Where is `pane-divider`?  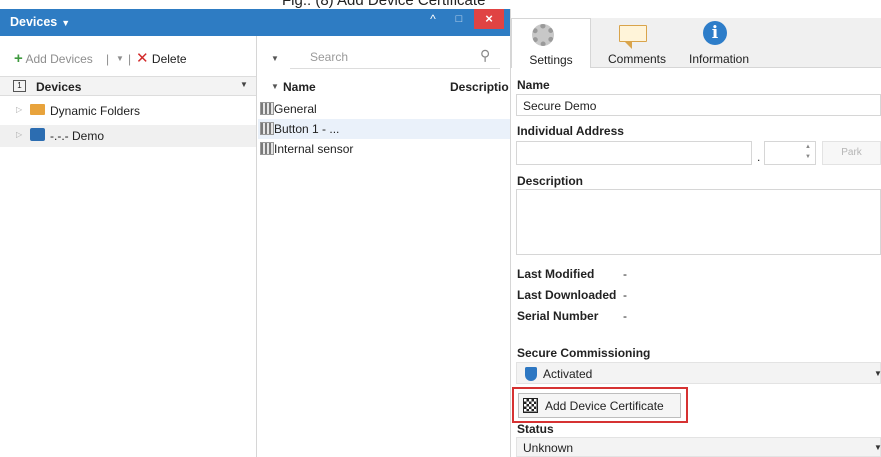 pane-divider is located at coordinates (256, 246).